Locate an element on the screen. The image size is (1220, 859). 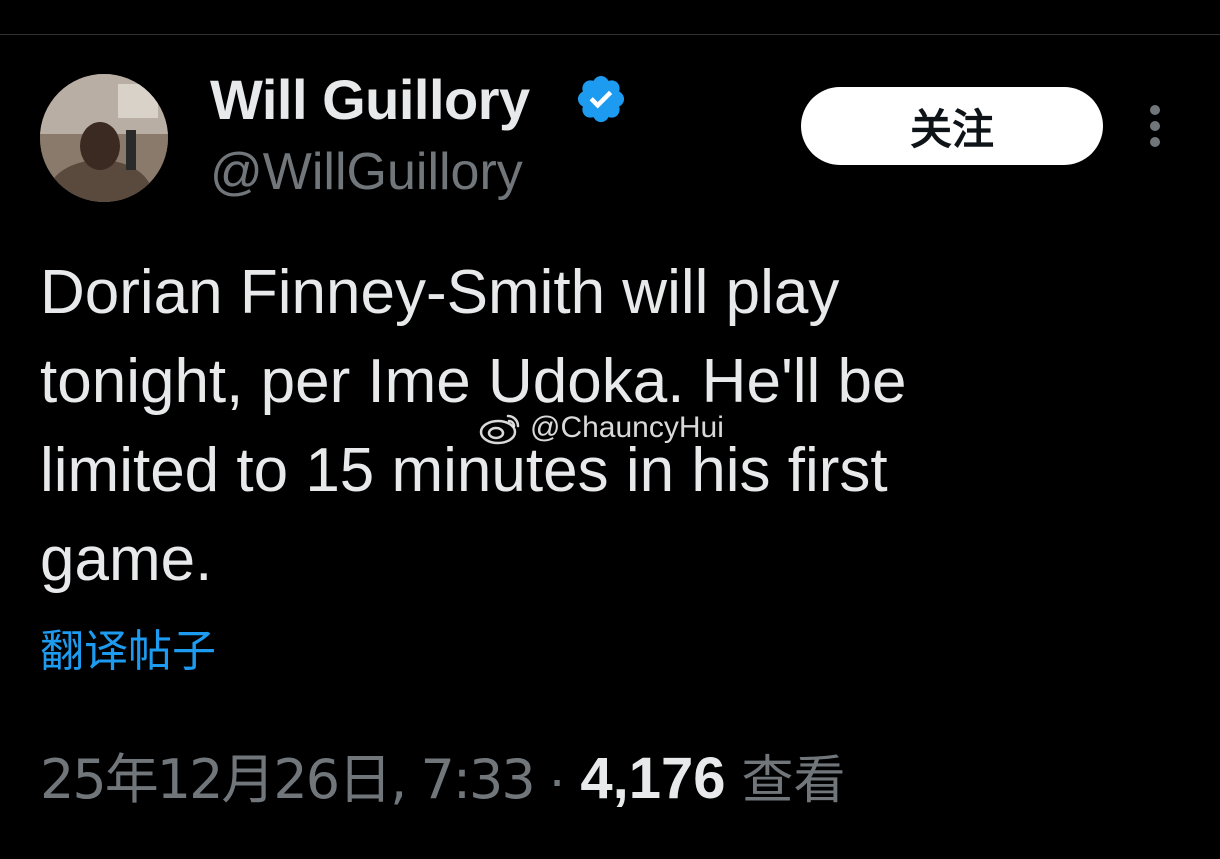
watermark-text: @ChauncyHui is located at coordinates (627, 427).